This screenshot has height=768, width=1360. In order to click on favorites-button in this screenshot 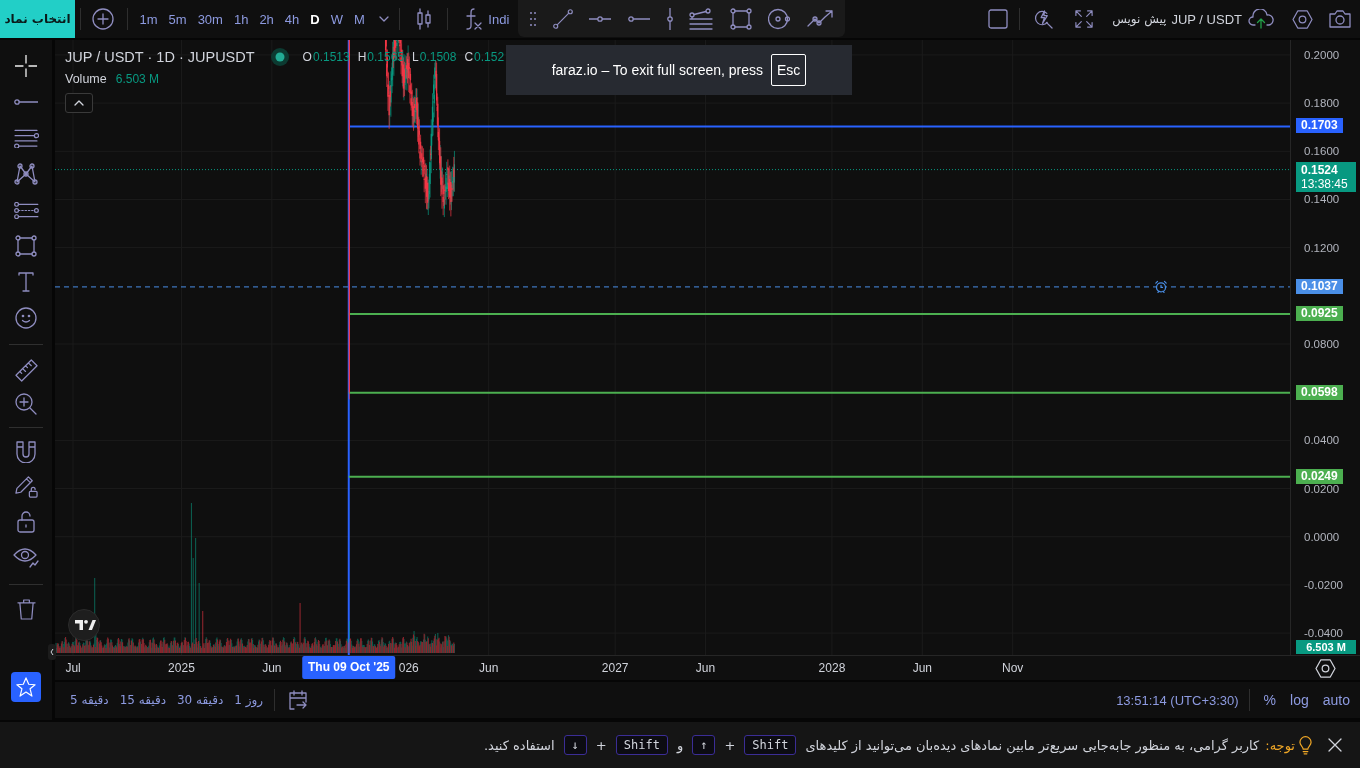, I will do `click(26, 687)`.